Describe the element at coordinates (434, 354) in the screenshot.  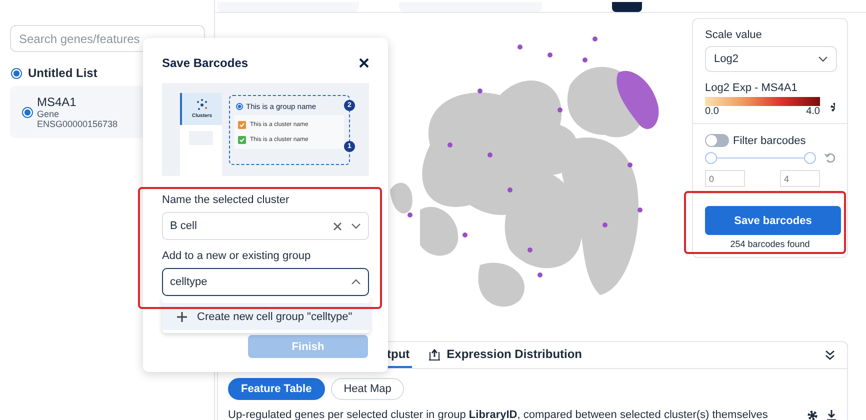
I see `chart-upload-icon` at that location.